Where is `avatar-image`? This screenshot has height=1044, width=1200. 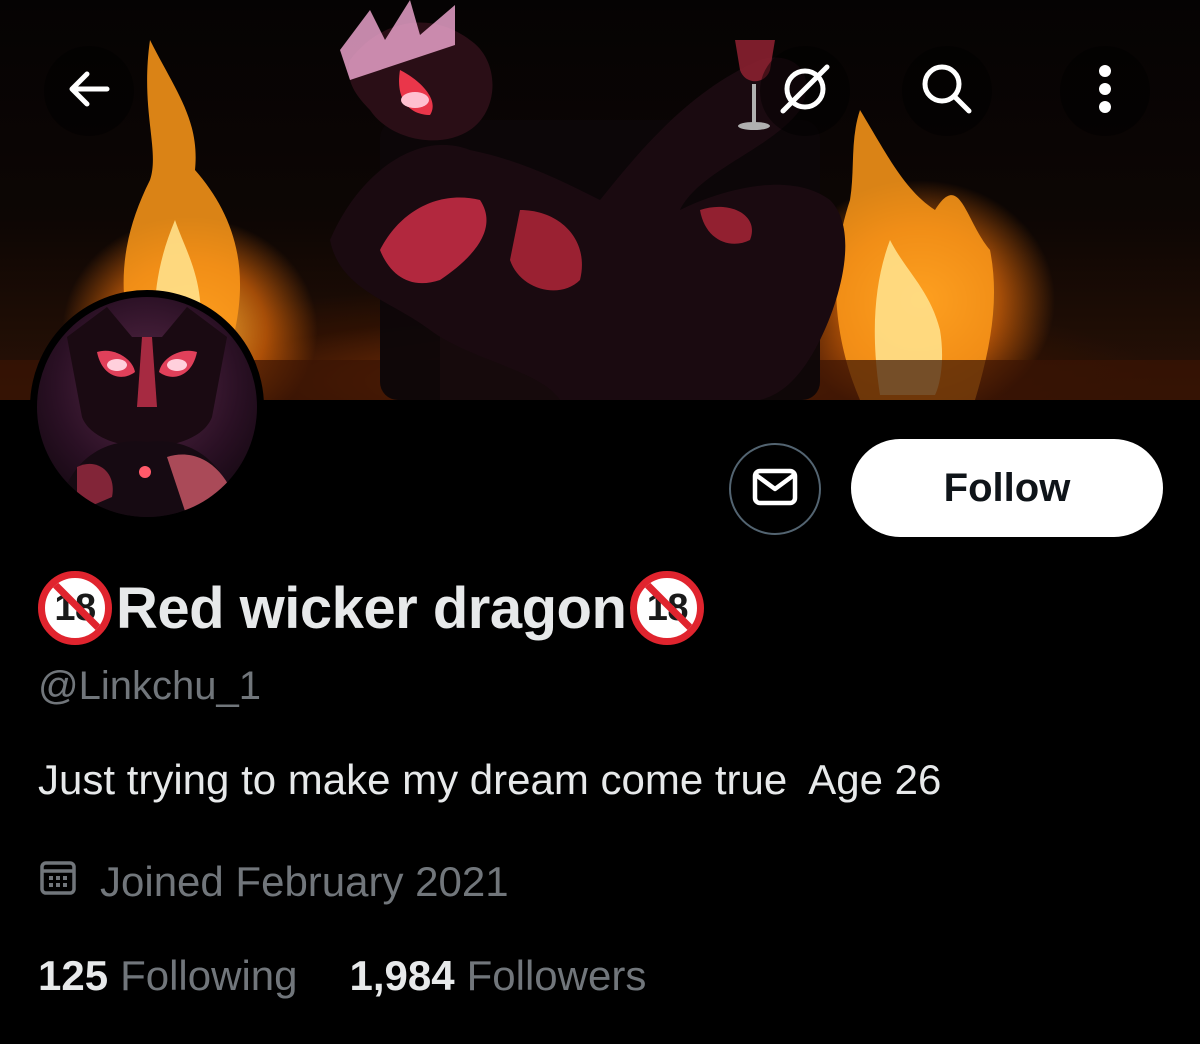
avatar-image is located at coordinates (147, 407).